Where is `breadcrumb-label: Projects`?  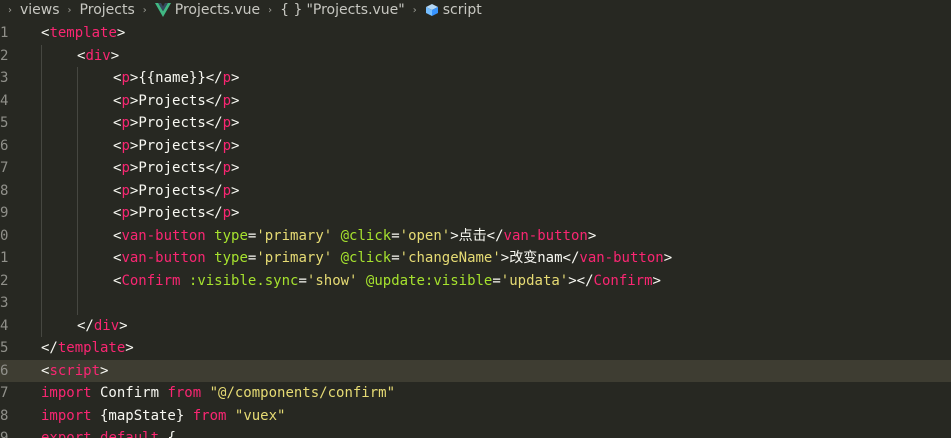 breadcrumb-label: Projects is located at coordinates (107, 10).